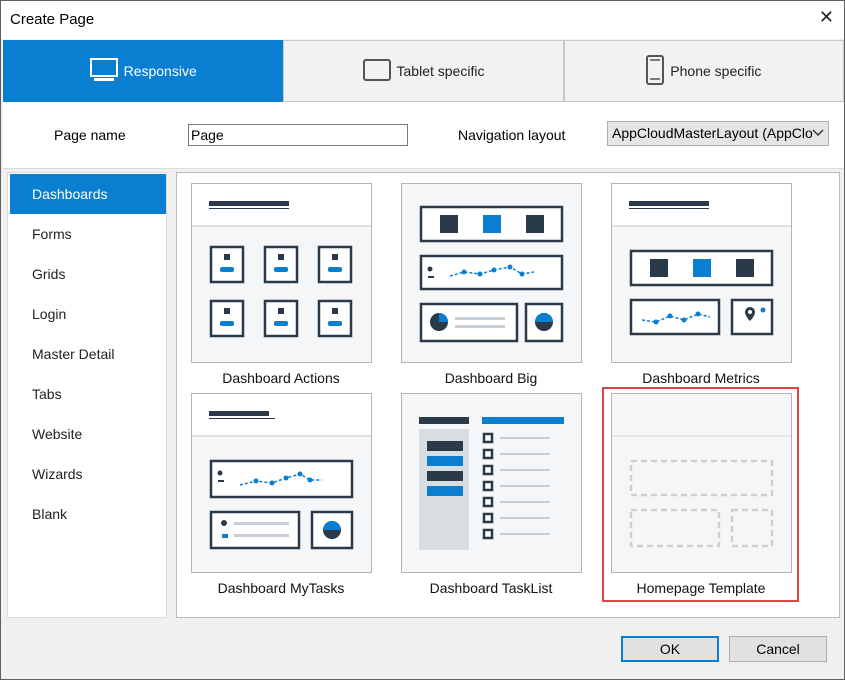 The width and height of the screenshot is (845, 680). Describe the element at coordinates (701, 378) in the screenshot. I see `template-label-dashboard-metrics: Dashboard Metrics` at that location.